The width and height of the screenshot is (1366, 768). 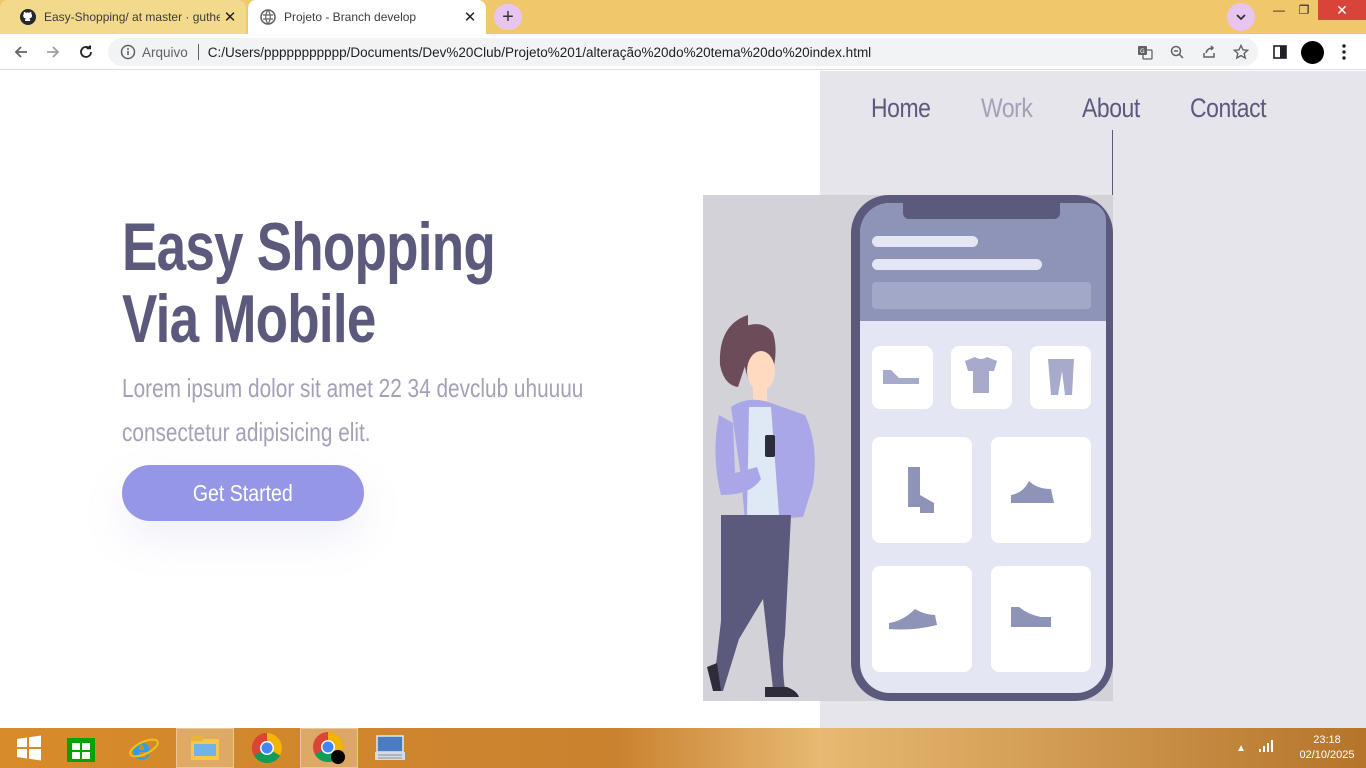 I want to click on clock-date: 02/10/2025, so click(x=1327, y=755).